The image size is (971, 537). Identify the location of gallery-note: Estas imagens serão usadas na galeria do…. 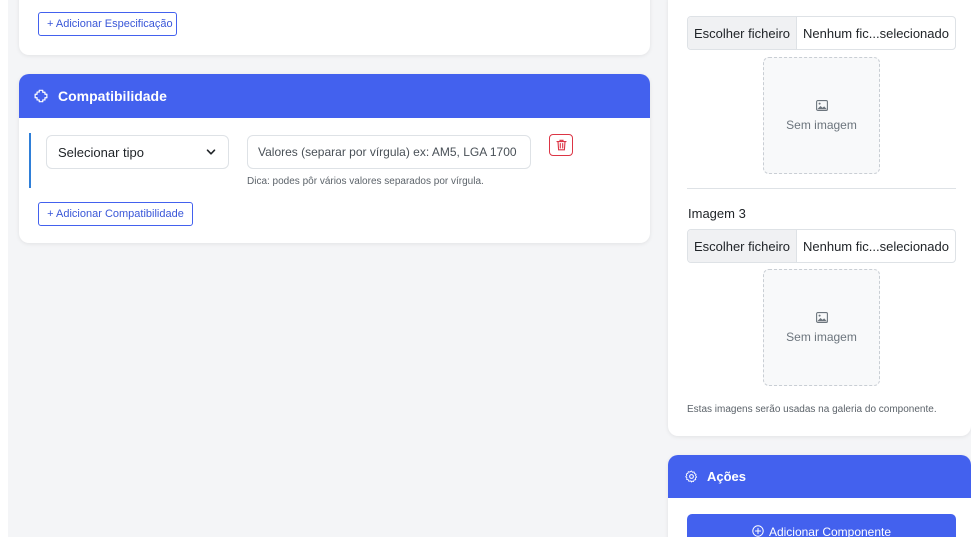
(812, 409).